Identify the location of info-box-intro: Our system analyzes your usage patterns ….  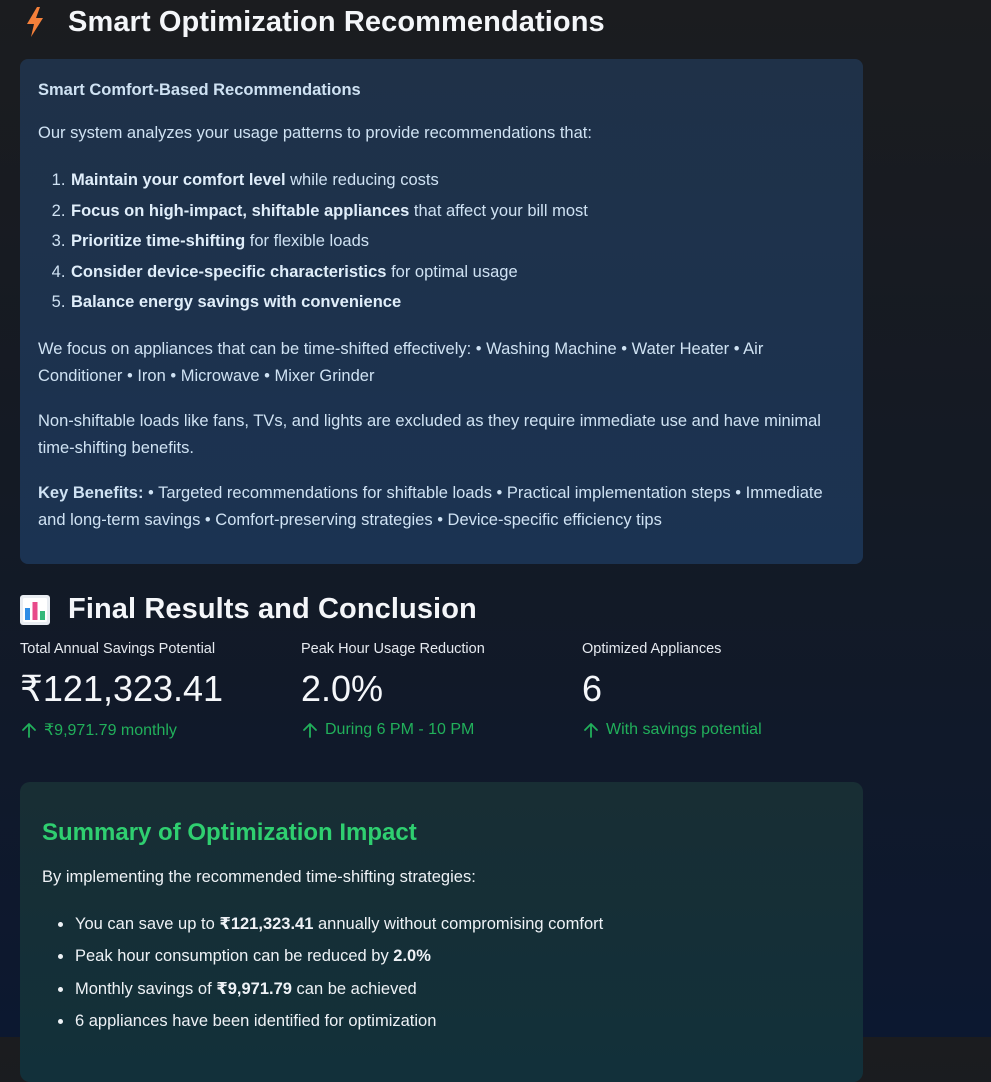
(315, 133).